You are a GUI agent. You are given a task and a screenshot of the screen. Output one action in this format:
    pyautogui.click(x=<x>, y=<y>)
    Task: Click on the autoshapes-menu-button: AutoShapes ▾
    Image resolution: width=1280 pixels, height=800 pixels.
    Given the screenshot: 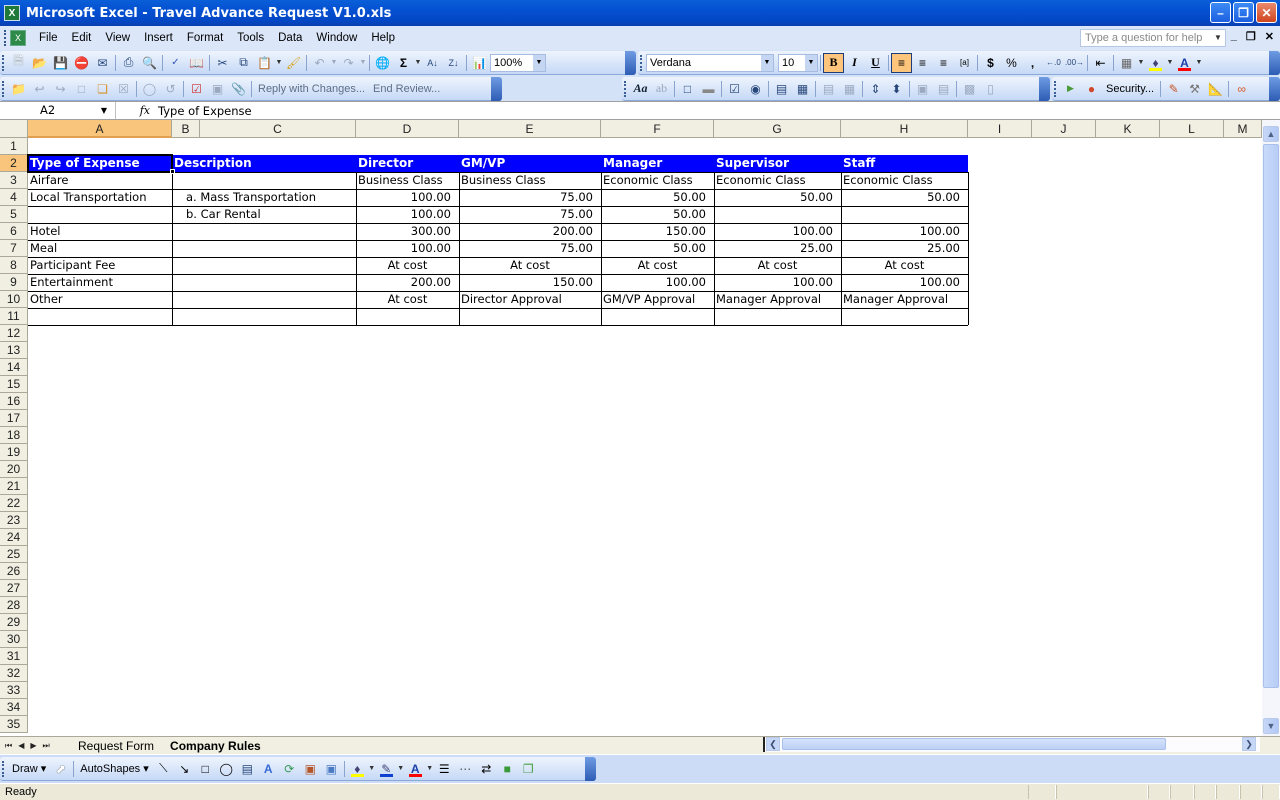 What is the action you would take?
    pyautogui.click(x=114, y=768)
    